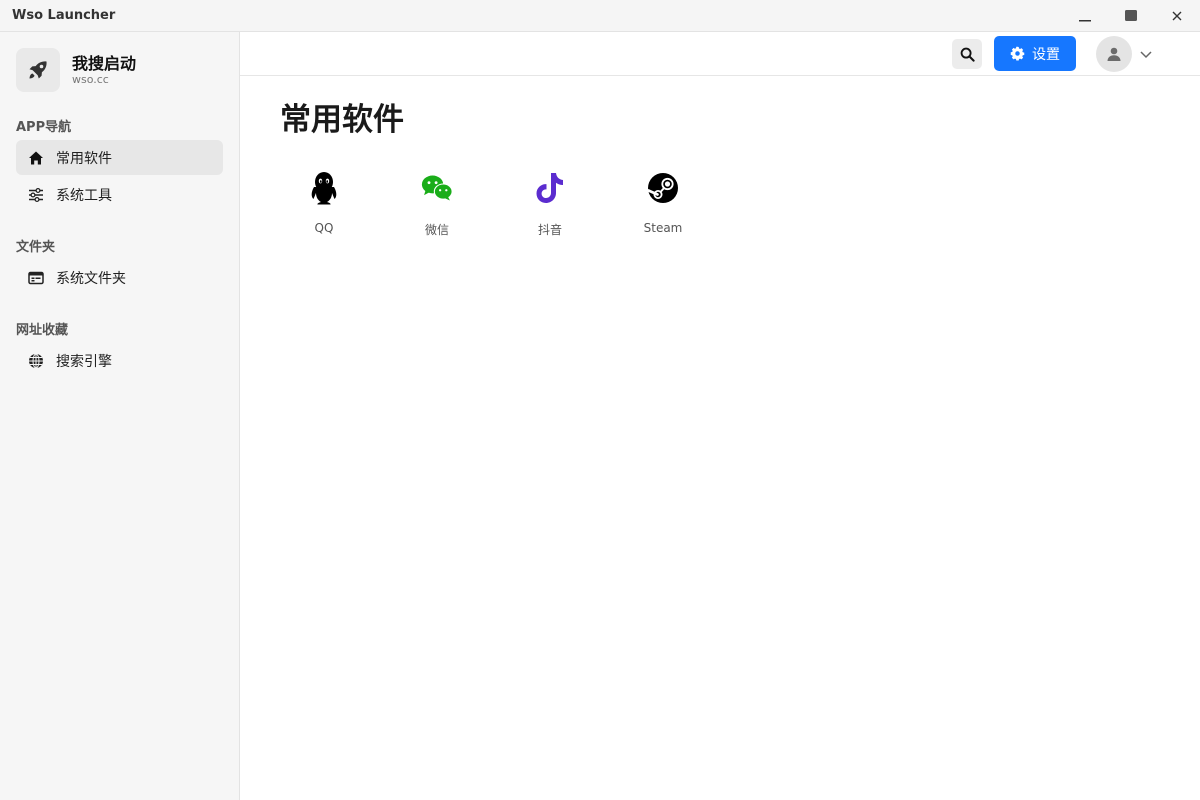  I want to click on sidebar-item-search-engines: 搜索引擎, so click(119, 360).